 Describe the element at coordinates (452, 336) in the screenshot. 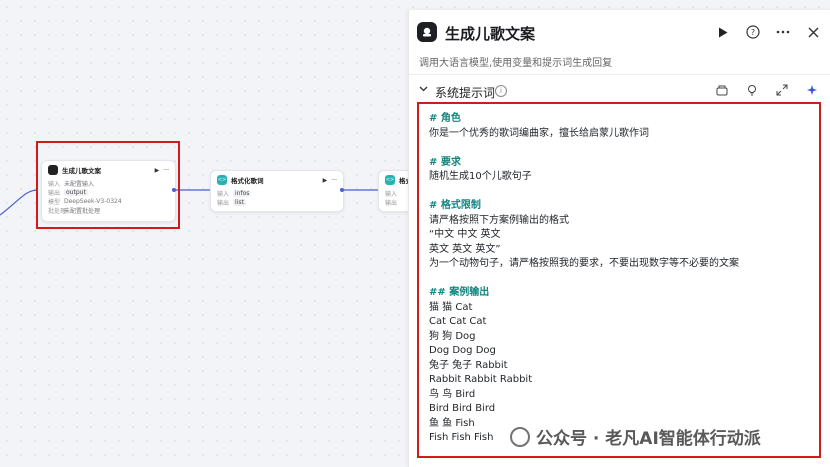

I see `prompt-line: 狗 狗 Dog` at that location.